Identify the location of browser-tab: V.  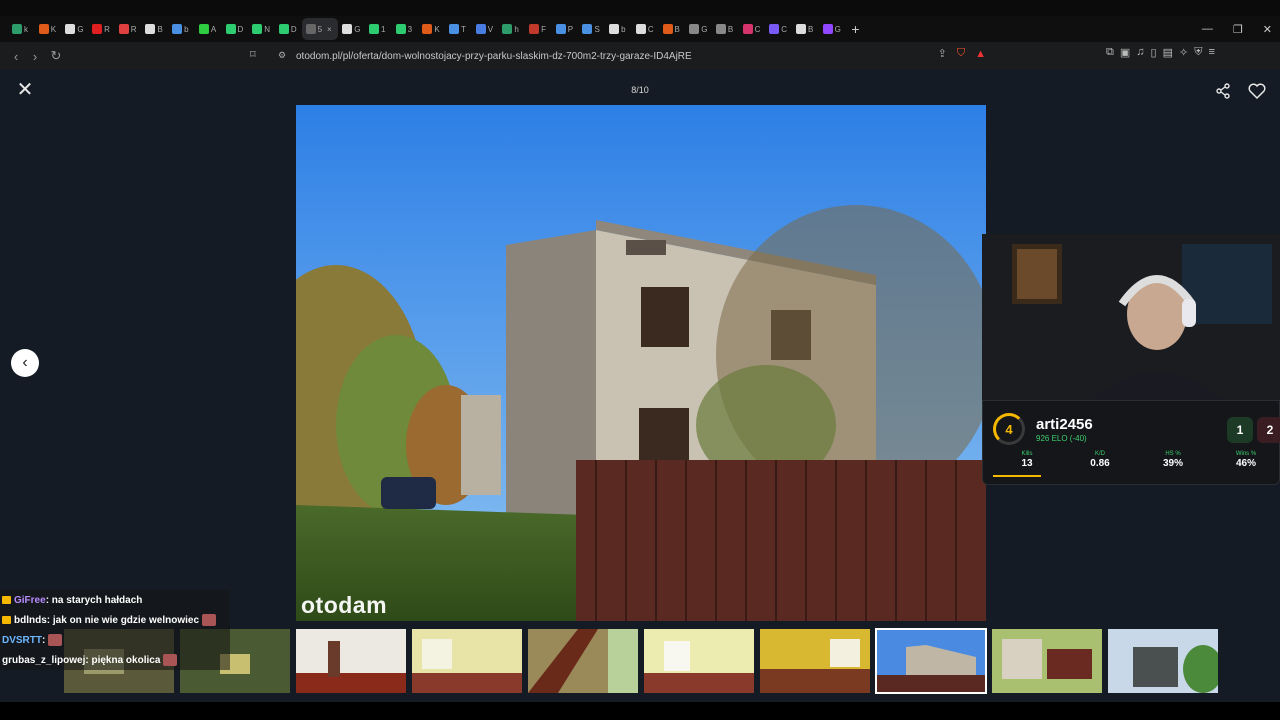
(485, 29).